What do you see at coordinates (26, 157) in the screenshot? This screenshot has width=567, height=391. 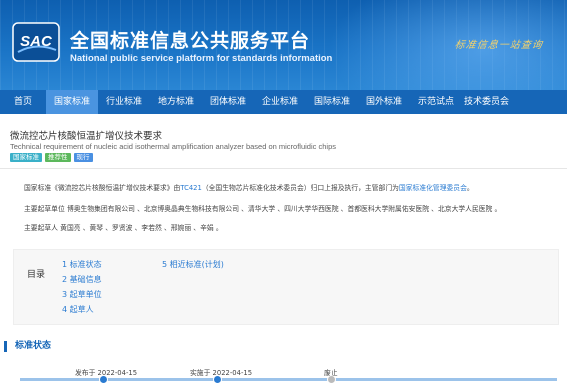 I see `badge-national: 国家标准` at bounding box center [26, 157].